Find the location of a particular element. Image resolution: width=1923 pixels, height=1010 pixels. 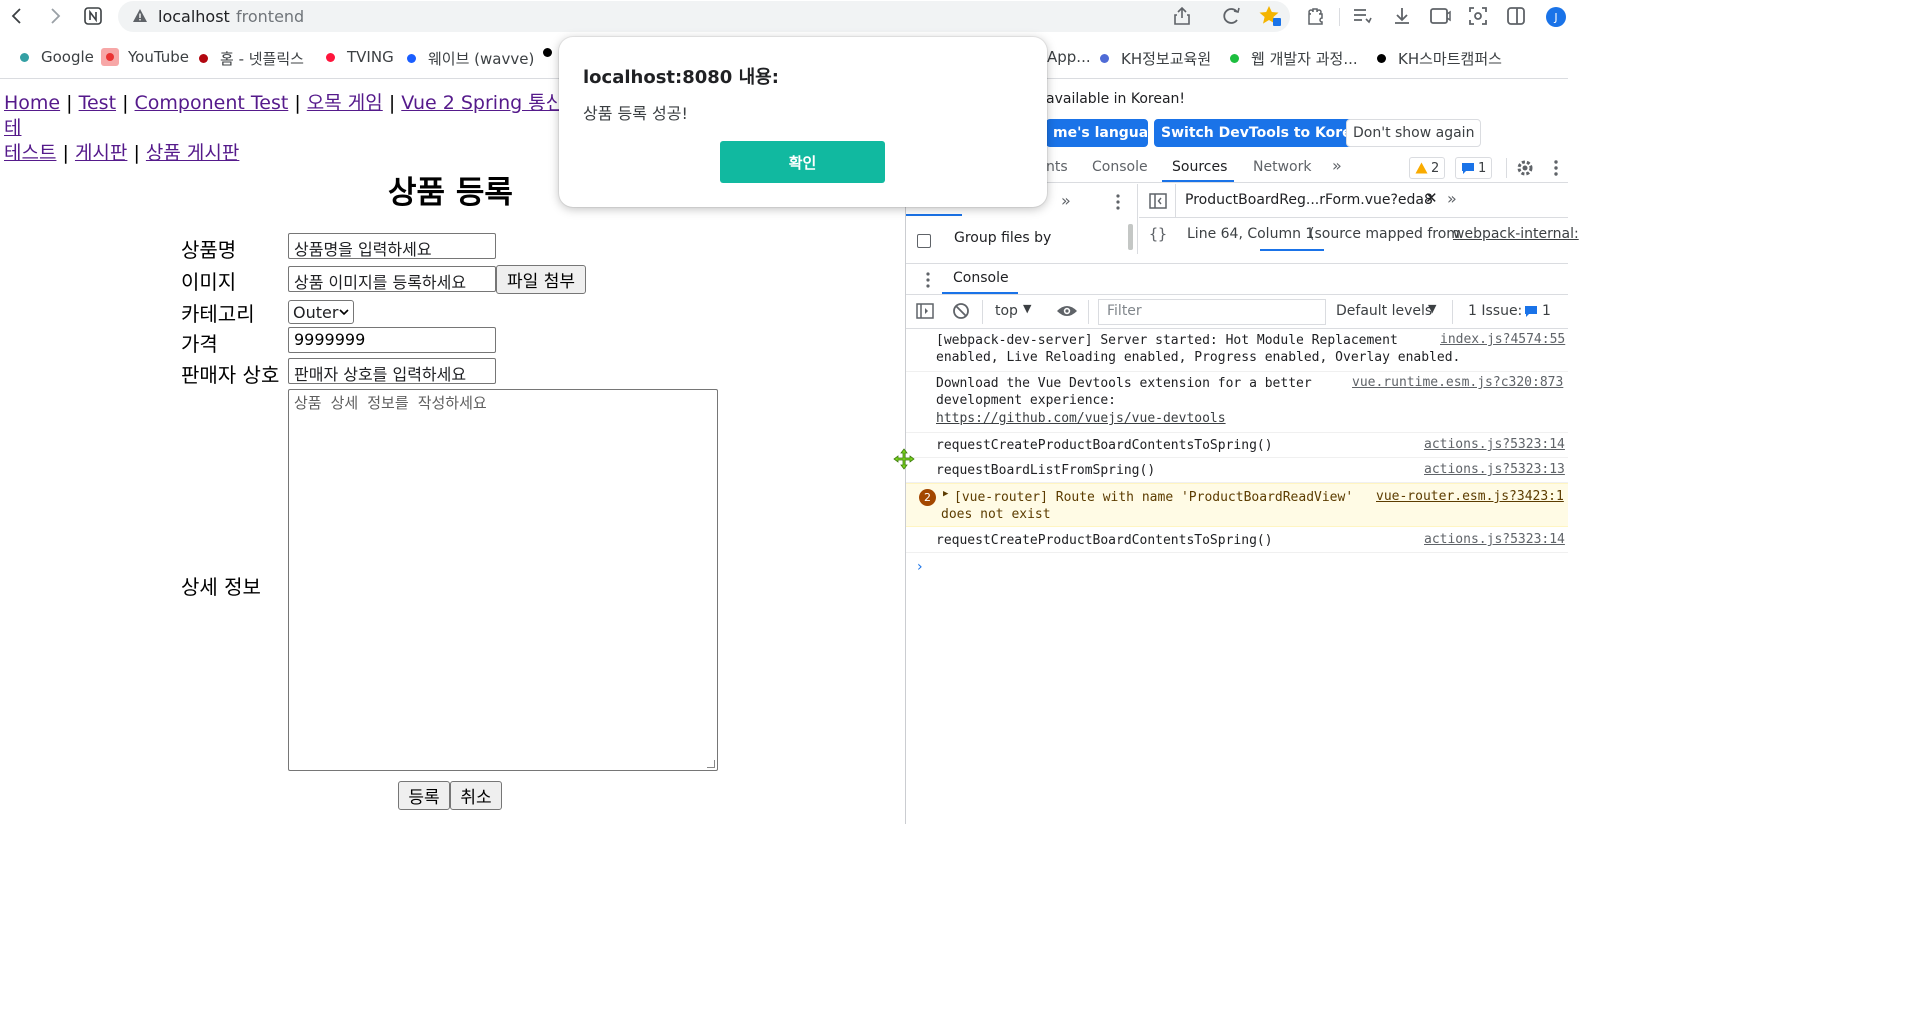

more-tabs-icon: » is located at coordinates (1337, 165).